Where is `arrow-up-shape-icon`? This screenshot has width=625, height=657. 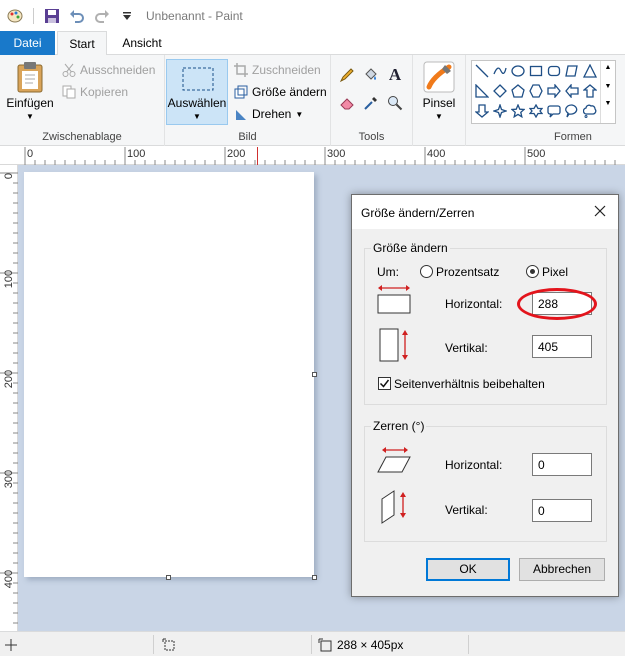 arrow-up-shape-icon is located at coordinates (590, 91).